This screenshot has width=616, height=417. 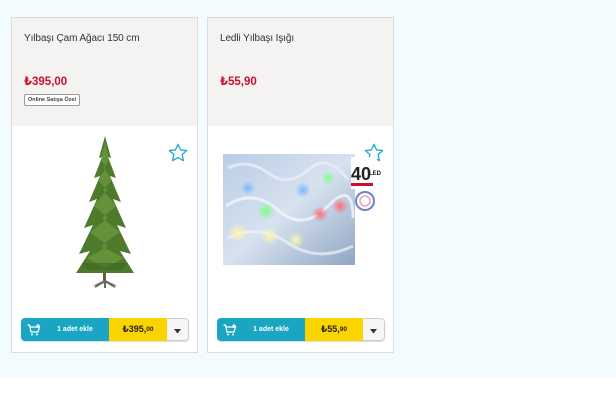 I want to click on price-decimal: 00, so click(x=150, y=329).